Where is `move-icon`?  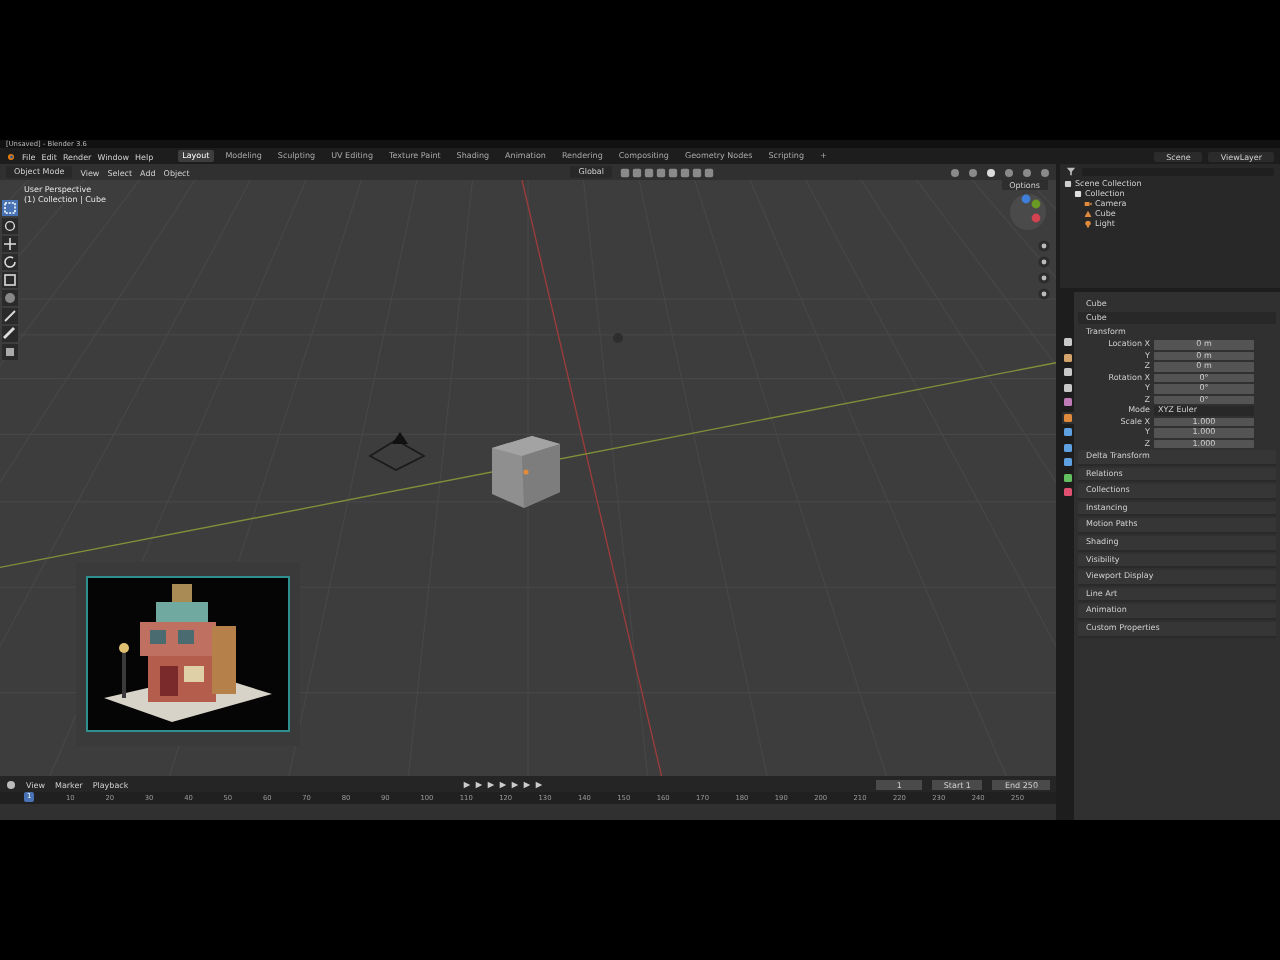
move-icon is located at coordinates (10, 244).